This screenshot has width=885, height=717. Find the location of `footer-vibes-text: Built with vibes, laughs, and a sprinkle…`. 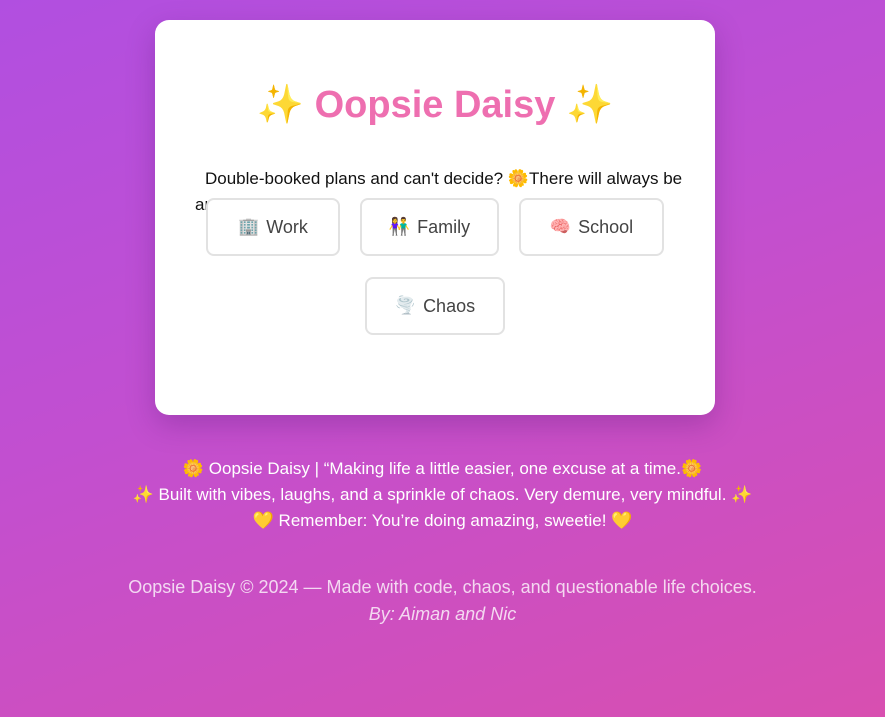

footer-vibes-text: Built with vibes, laughs, and a sprinkle… is located at coordinates (442, 494).